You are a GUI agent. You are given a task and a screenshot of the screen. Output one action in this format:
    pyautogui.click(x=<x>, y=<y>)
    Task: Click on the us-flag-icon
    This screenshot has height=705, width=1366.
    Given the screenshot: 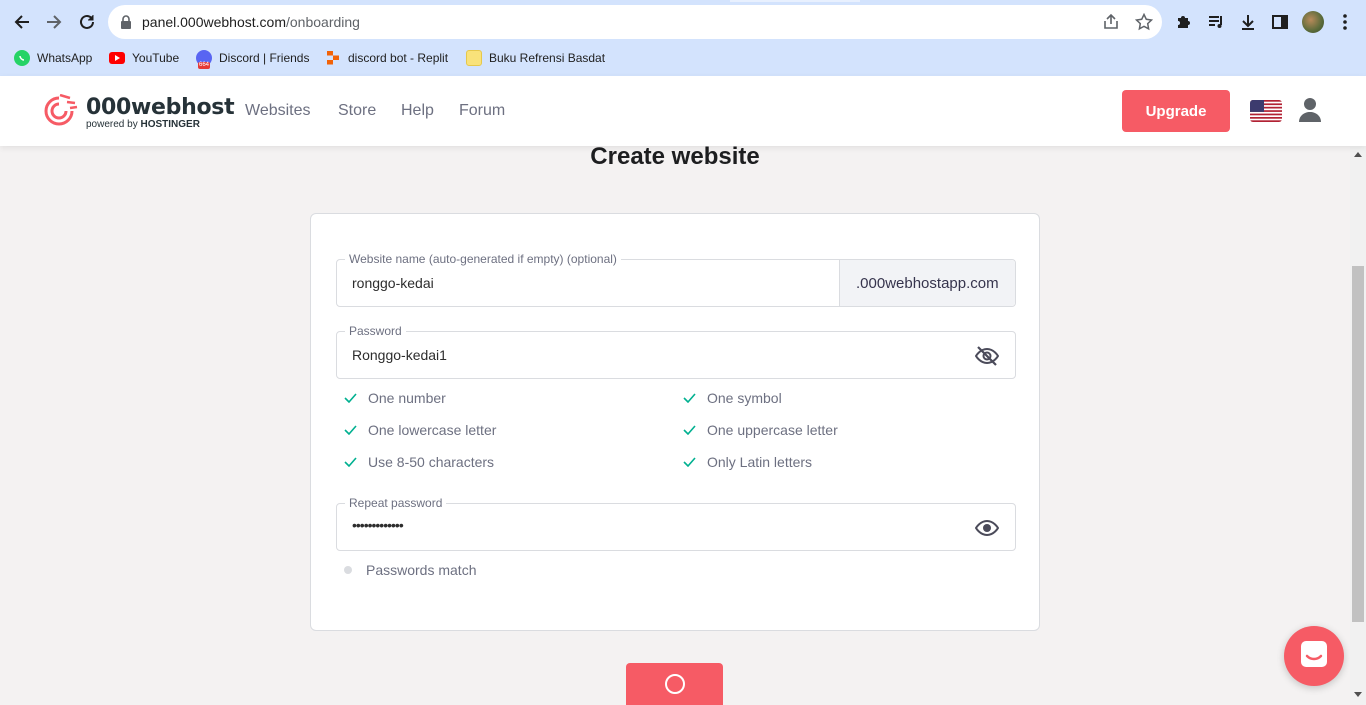 What is the action you would take?
    pyautogui.click(x=1266, y=111)
    